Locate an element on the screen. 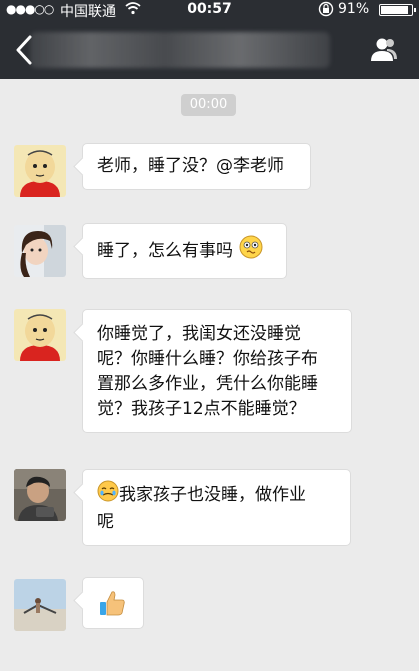 Image resolution: width=419 pixels, height=671 pixels. message-line: 你睡觉了，我闺女还没睡觉 is located at coordinates (199, 334).